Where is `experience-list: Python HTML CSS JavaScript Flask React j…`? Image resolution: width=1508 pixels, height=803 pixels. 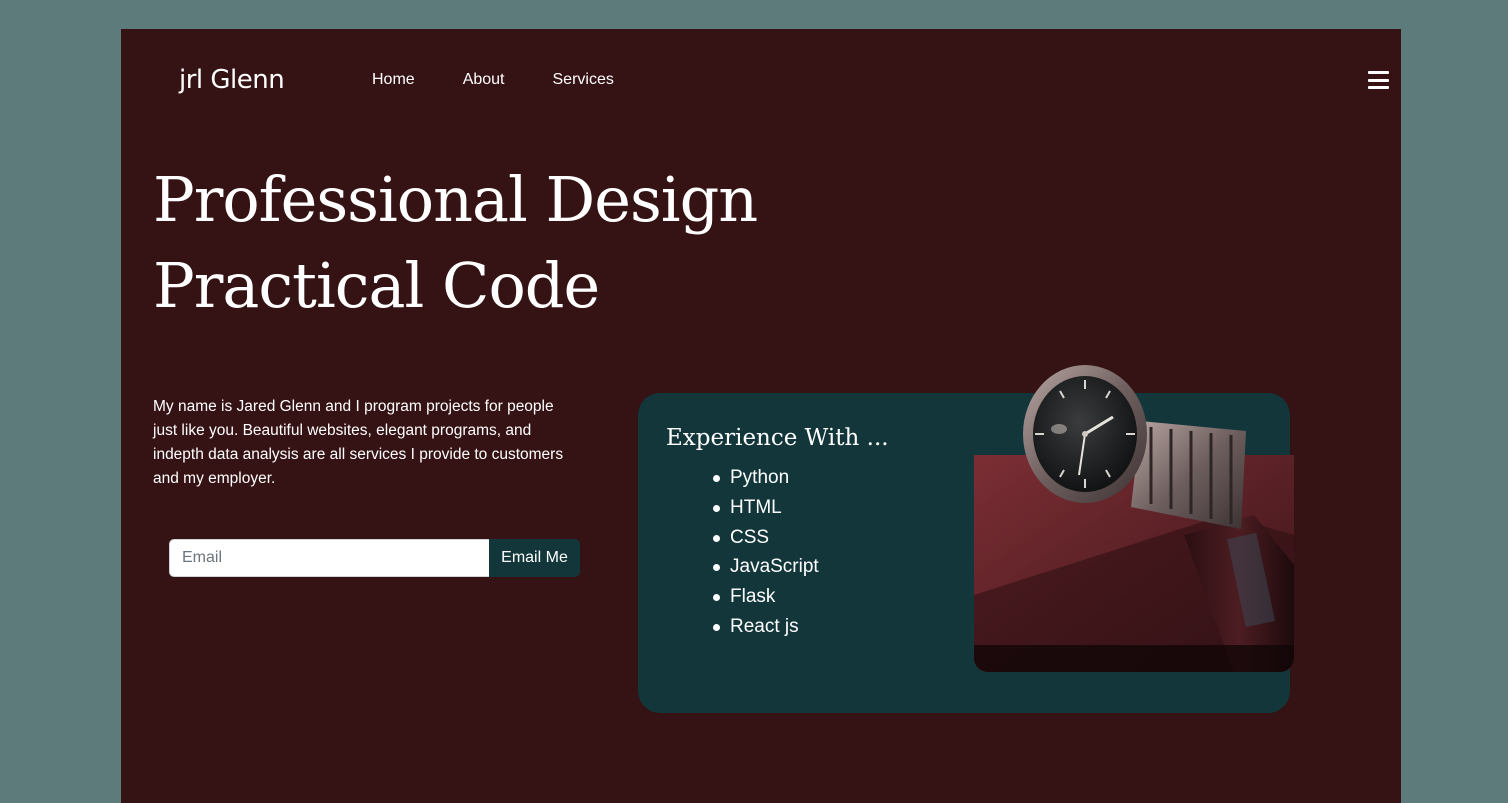
experience-list: Python HTML CSS JavaScript Flask React j… is located at coordinates (766, 552).